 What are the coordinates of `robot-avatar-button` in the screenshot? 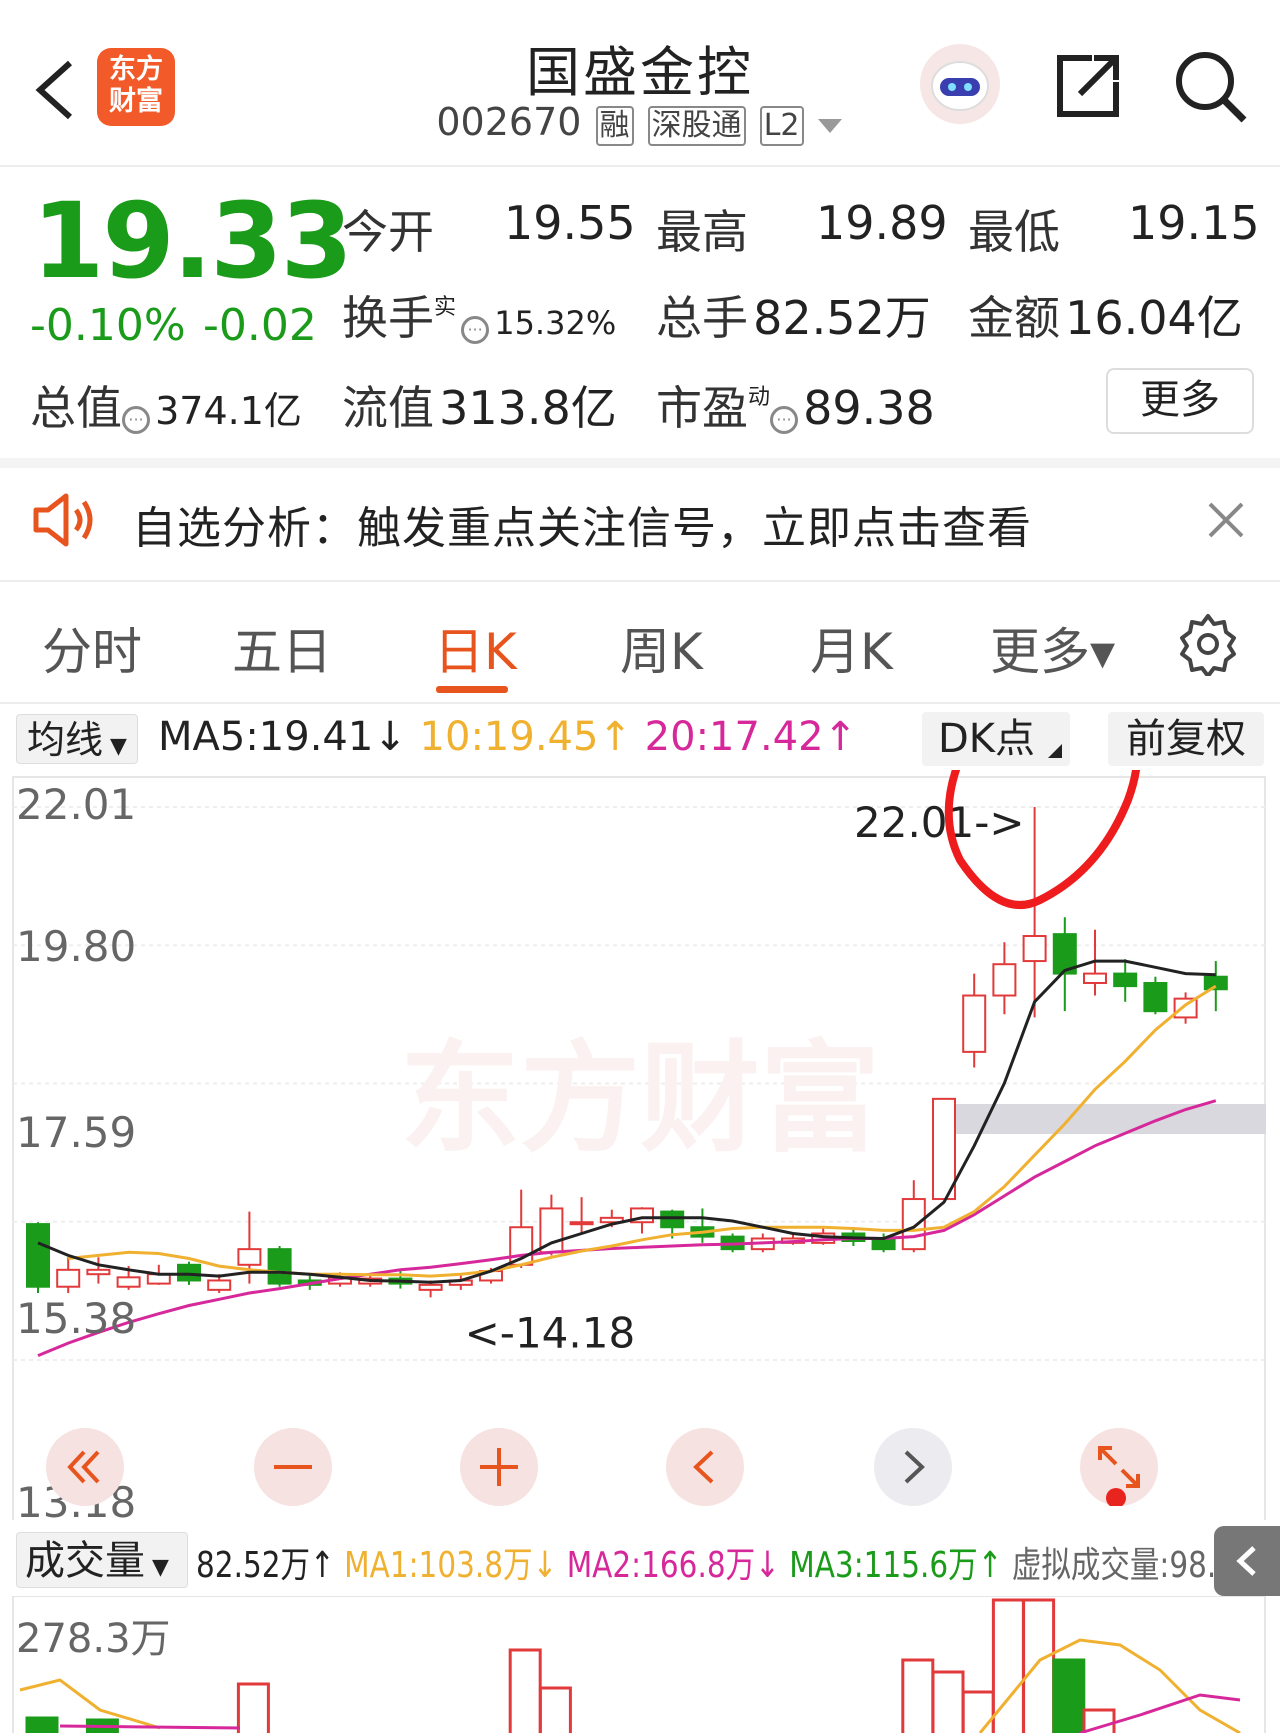 It's located at (960, 84).